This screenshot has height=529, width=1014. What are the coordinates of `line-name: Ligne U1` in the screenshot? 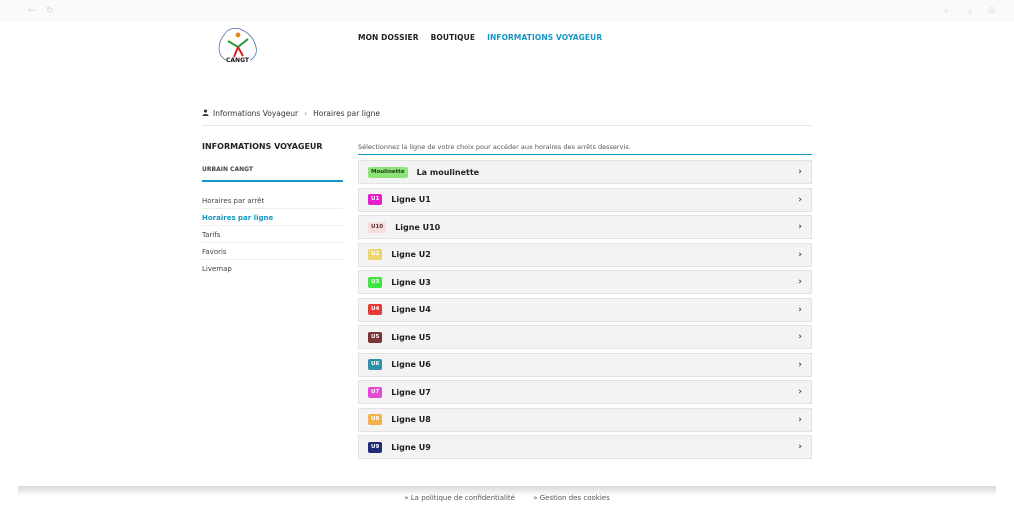 It's located at (411, 199).